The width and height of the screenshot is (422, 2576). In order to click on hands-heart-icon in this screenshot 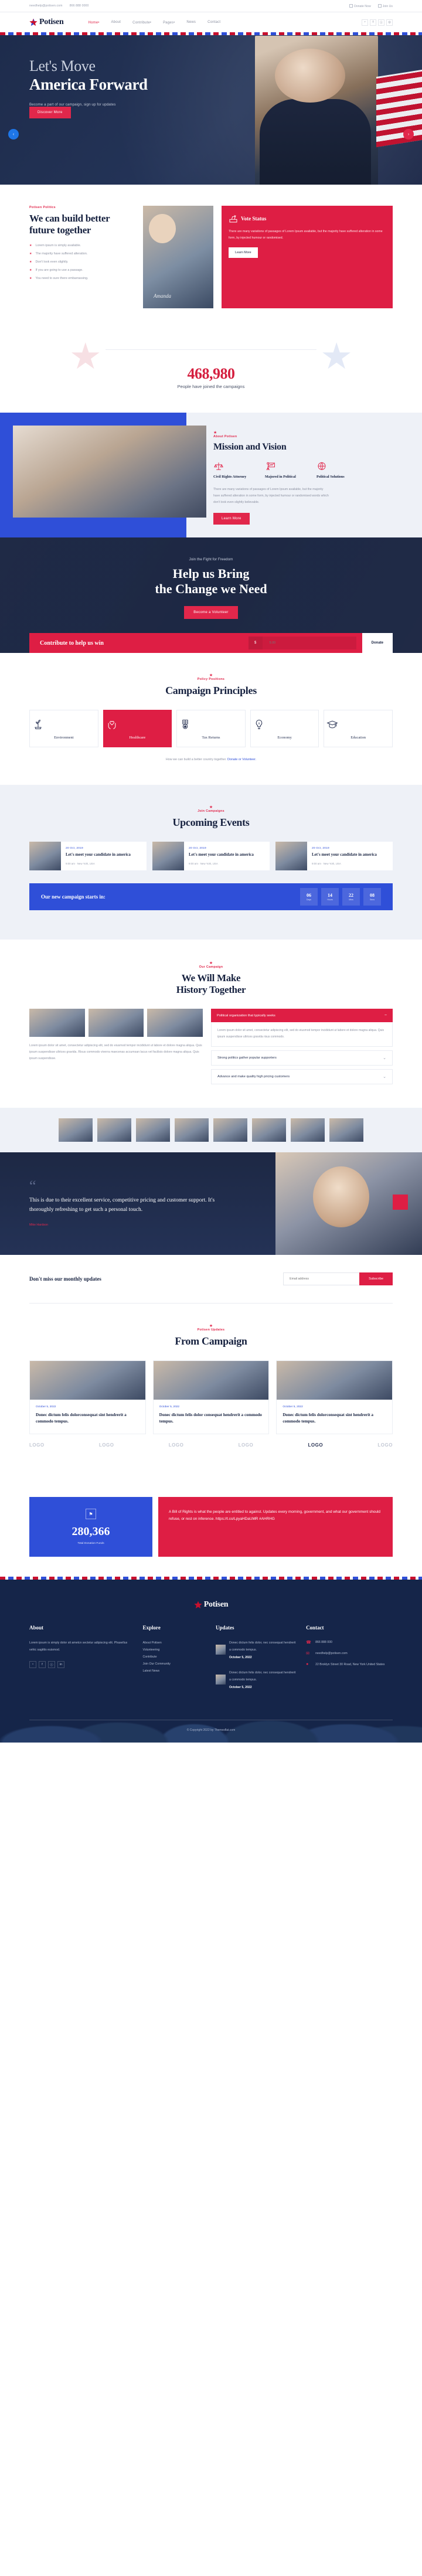, I will do `click(112, 725)`.